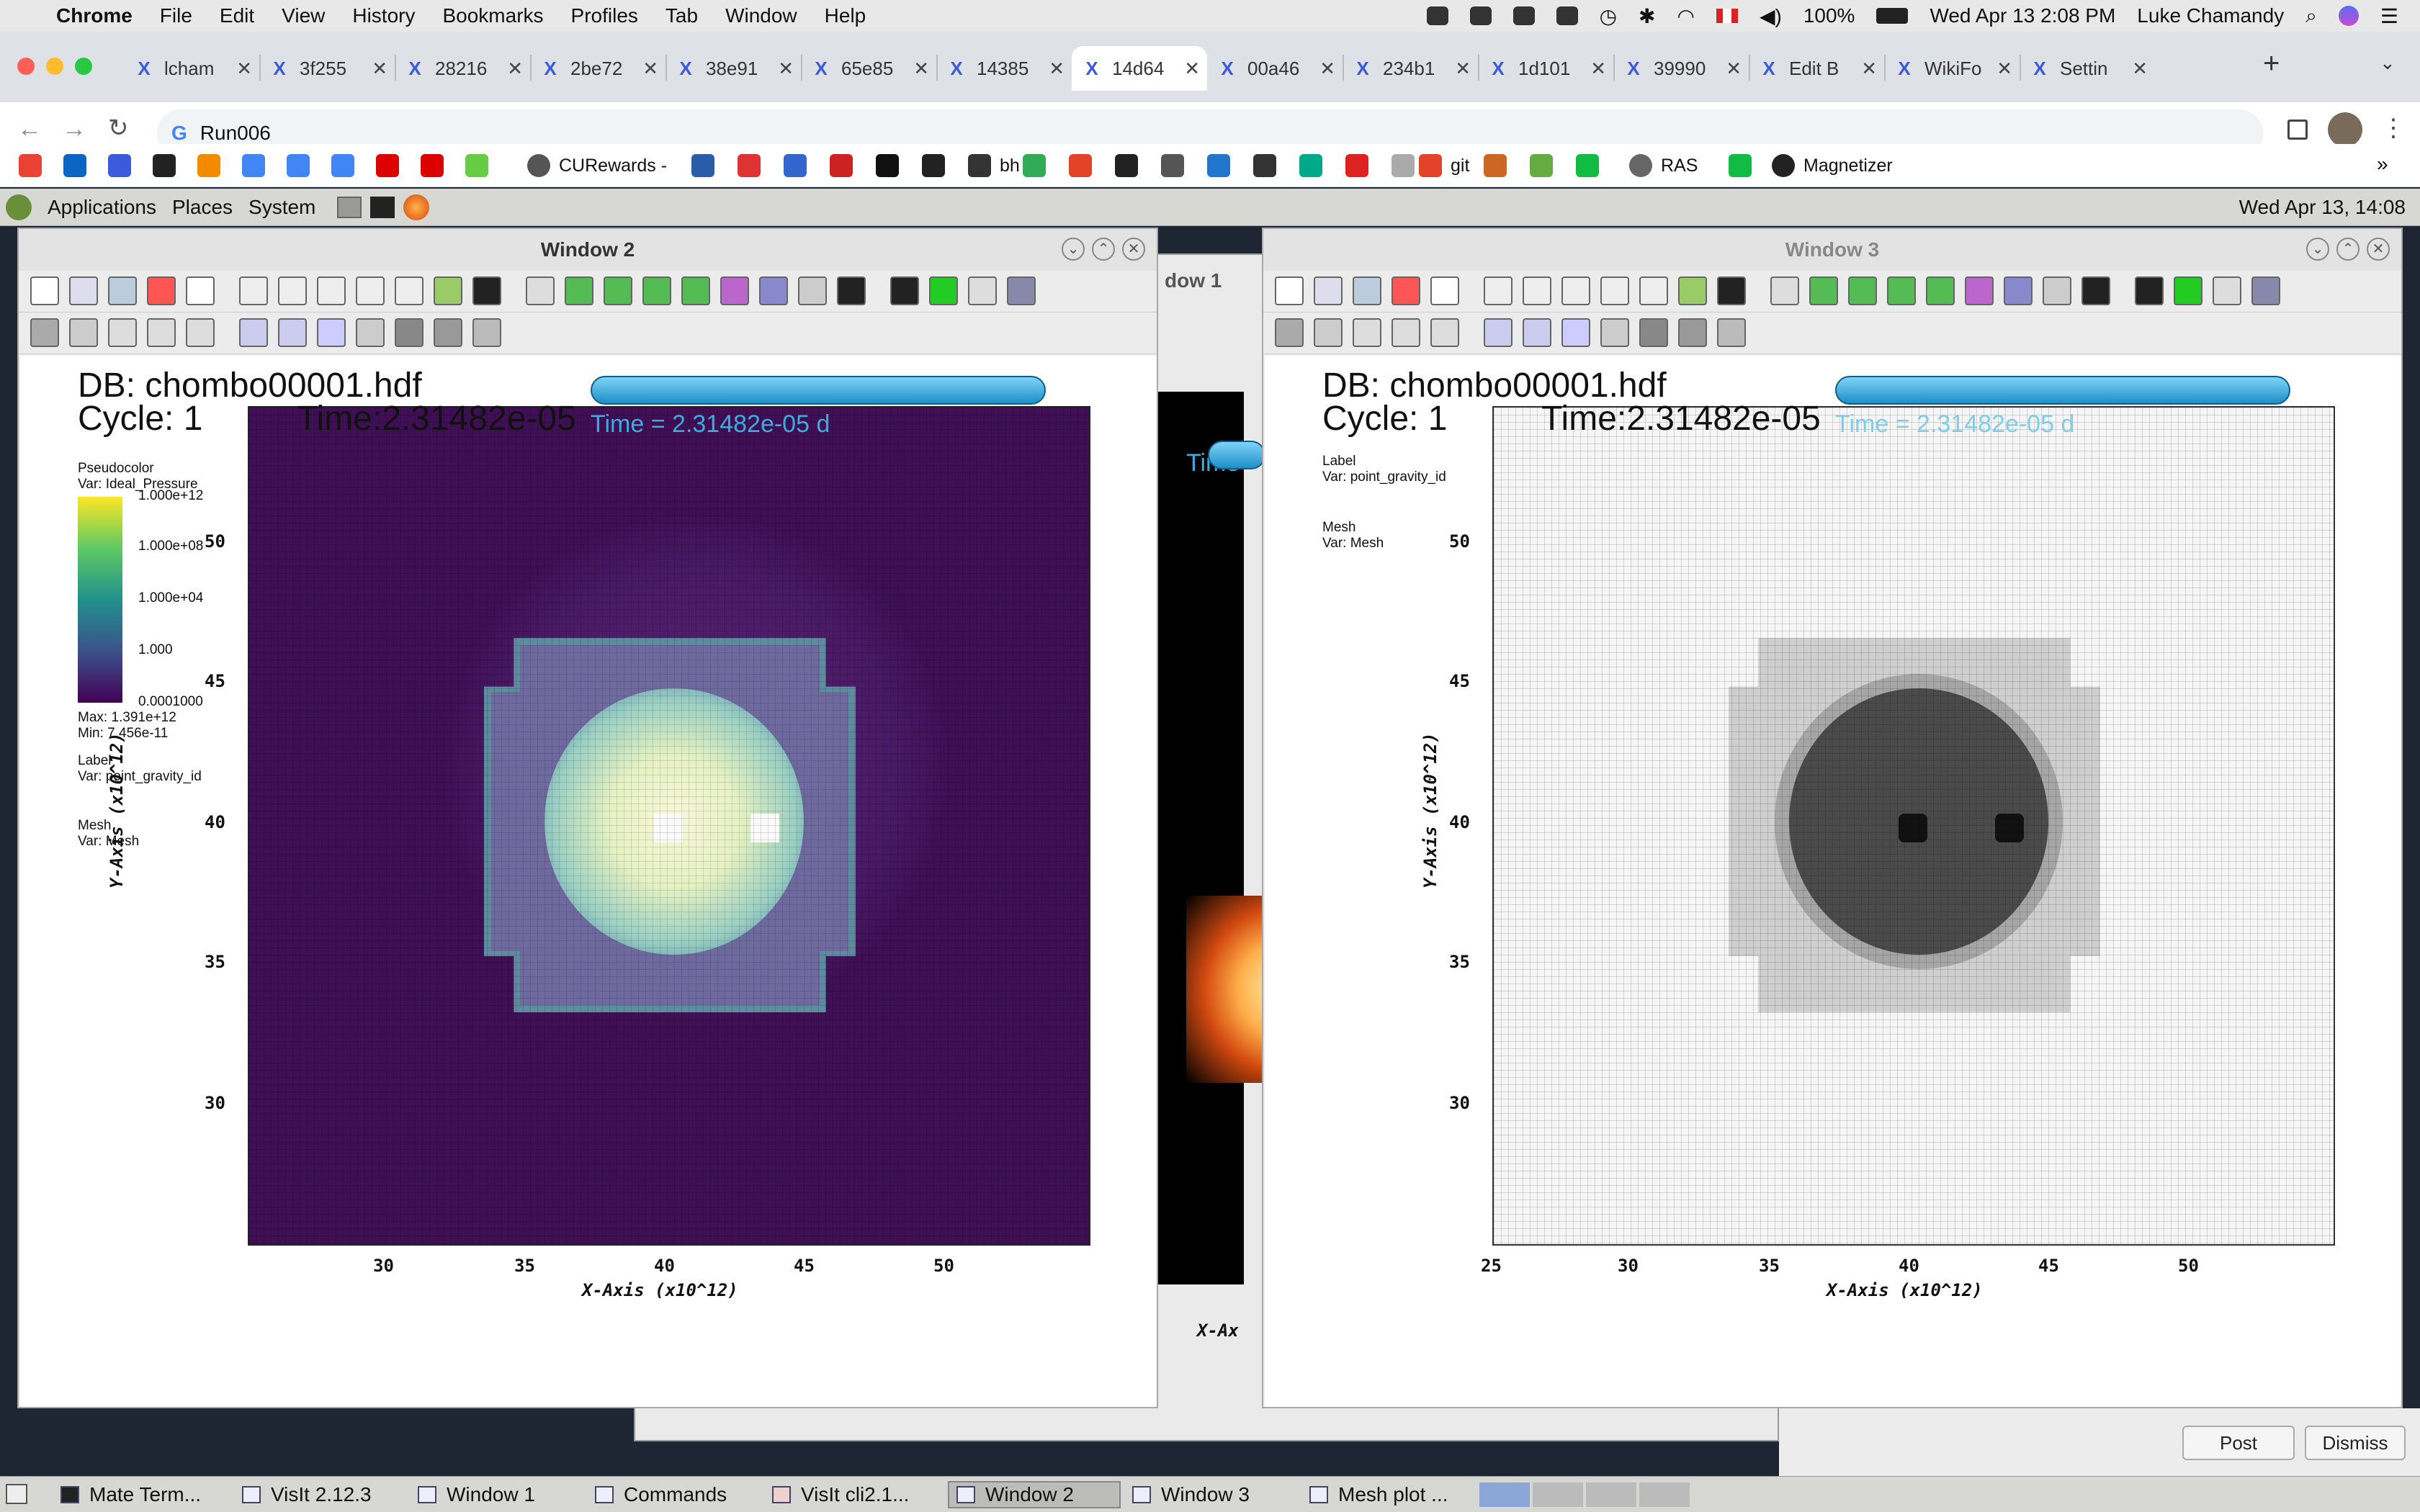 This screenshot has width=2420, height=1512. I want to click on panel-clock: Wed Apr 13, 14:08, so click(2322, 207).